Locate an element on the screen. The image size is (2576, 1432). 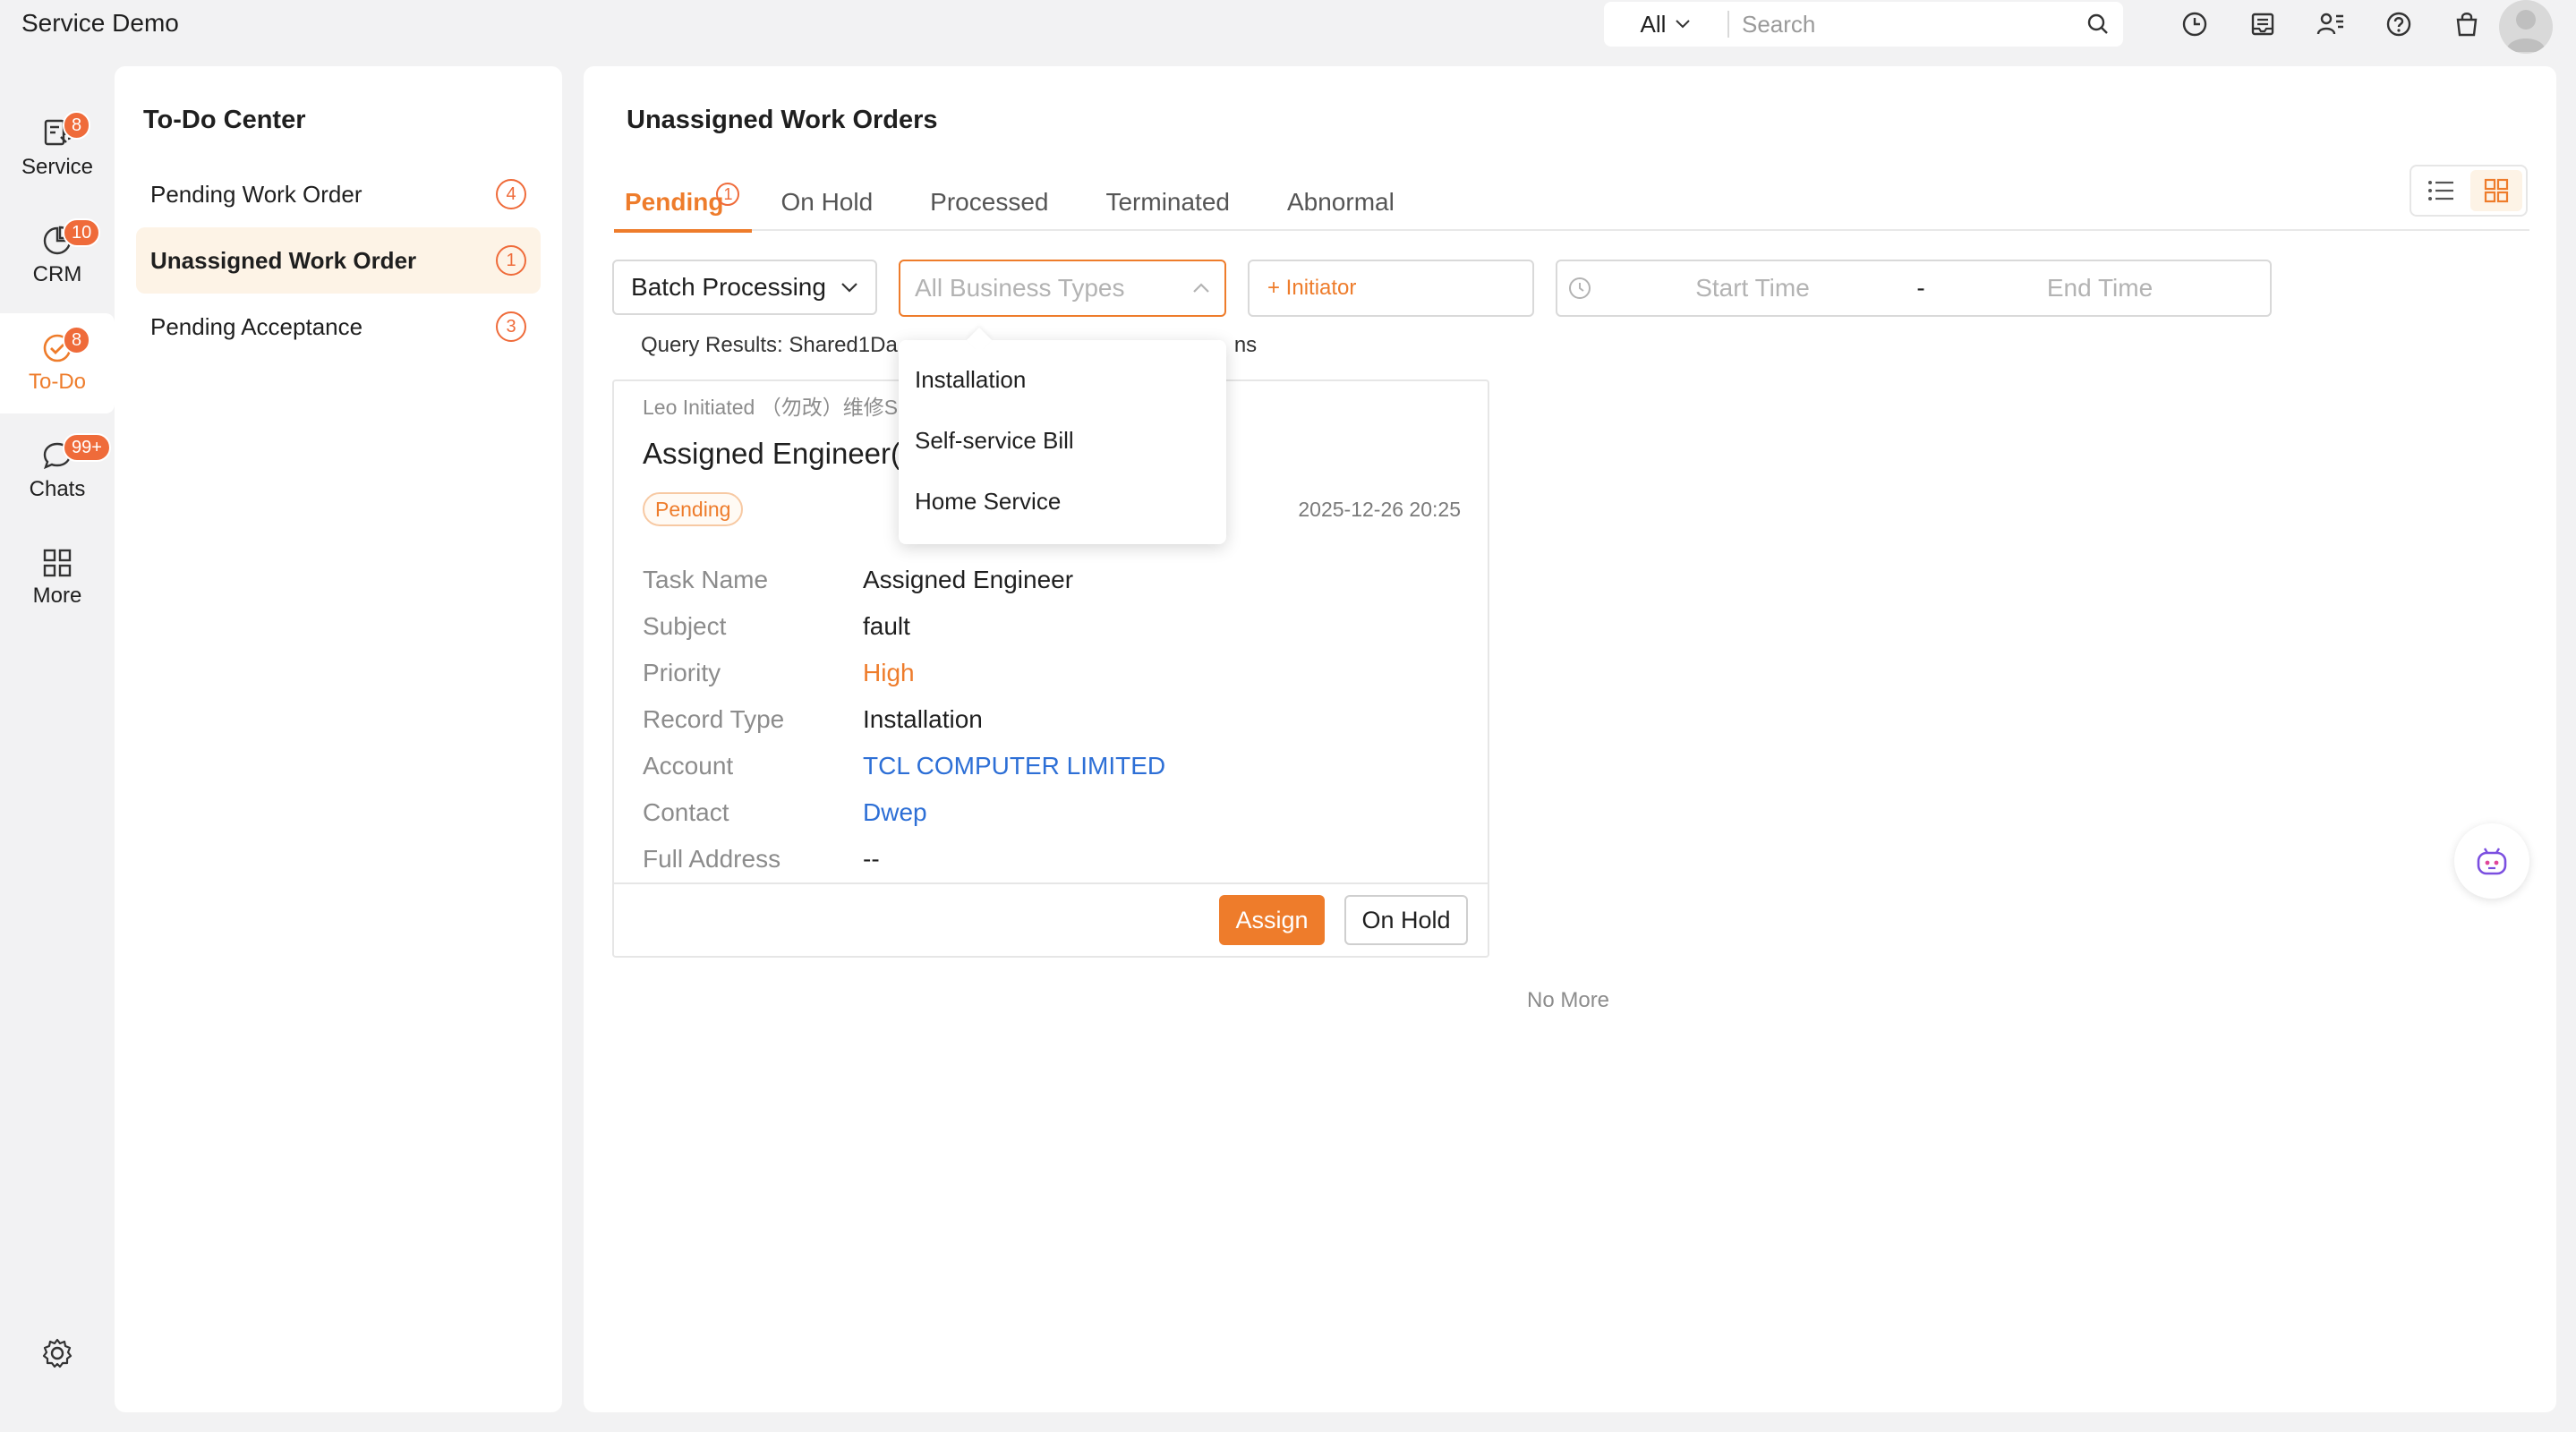
dropdown-option-self-service-bill: Self-service Bill is located at coordinates (1062, 440).